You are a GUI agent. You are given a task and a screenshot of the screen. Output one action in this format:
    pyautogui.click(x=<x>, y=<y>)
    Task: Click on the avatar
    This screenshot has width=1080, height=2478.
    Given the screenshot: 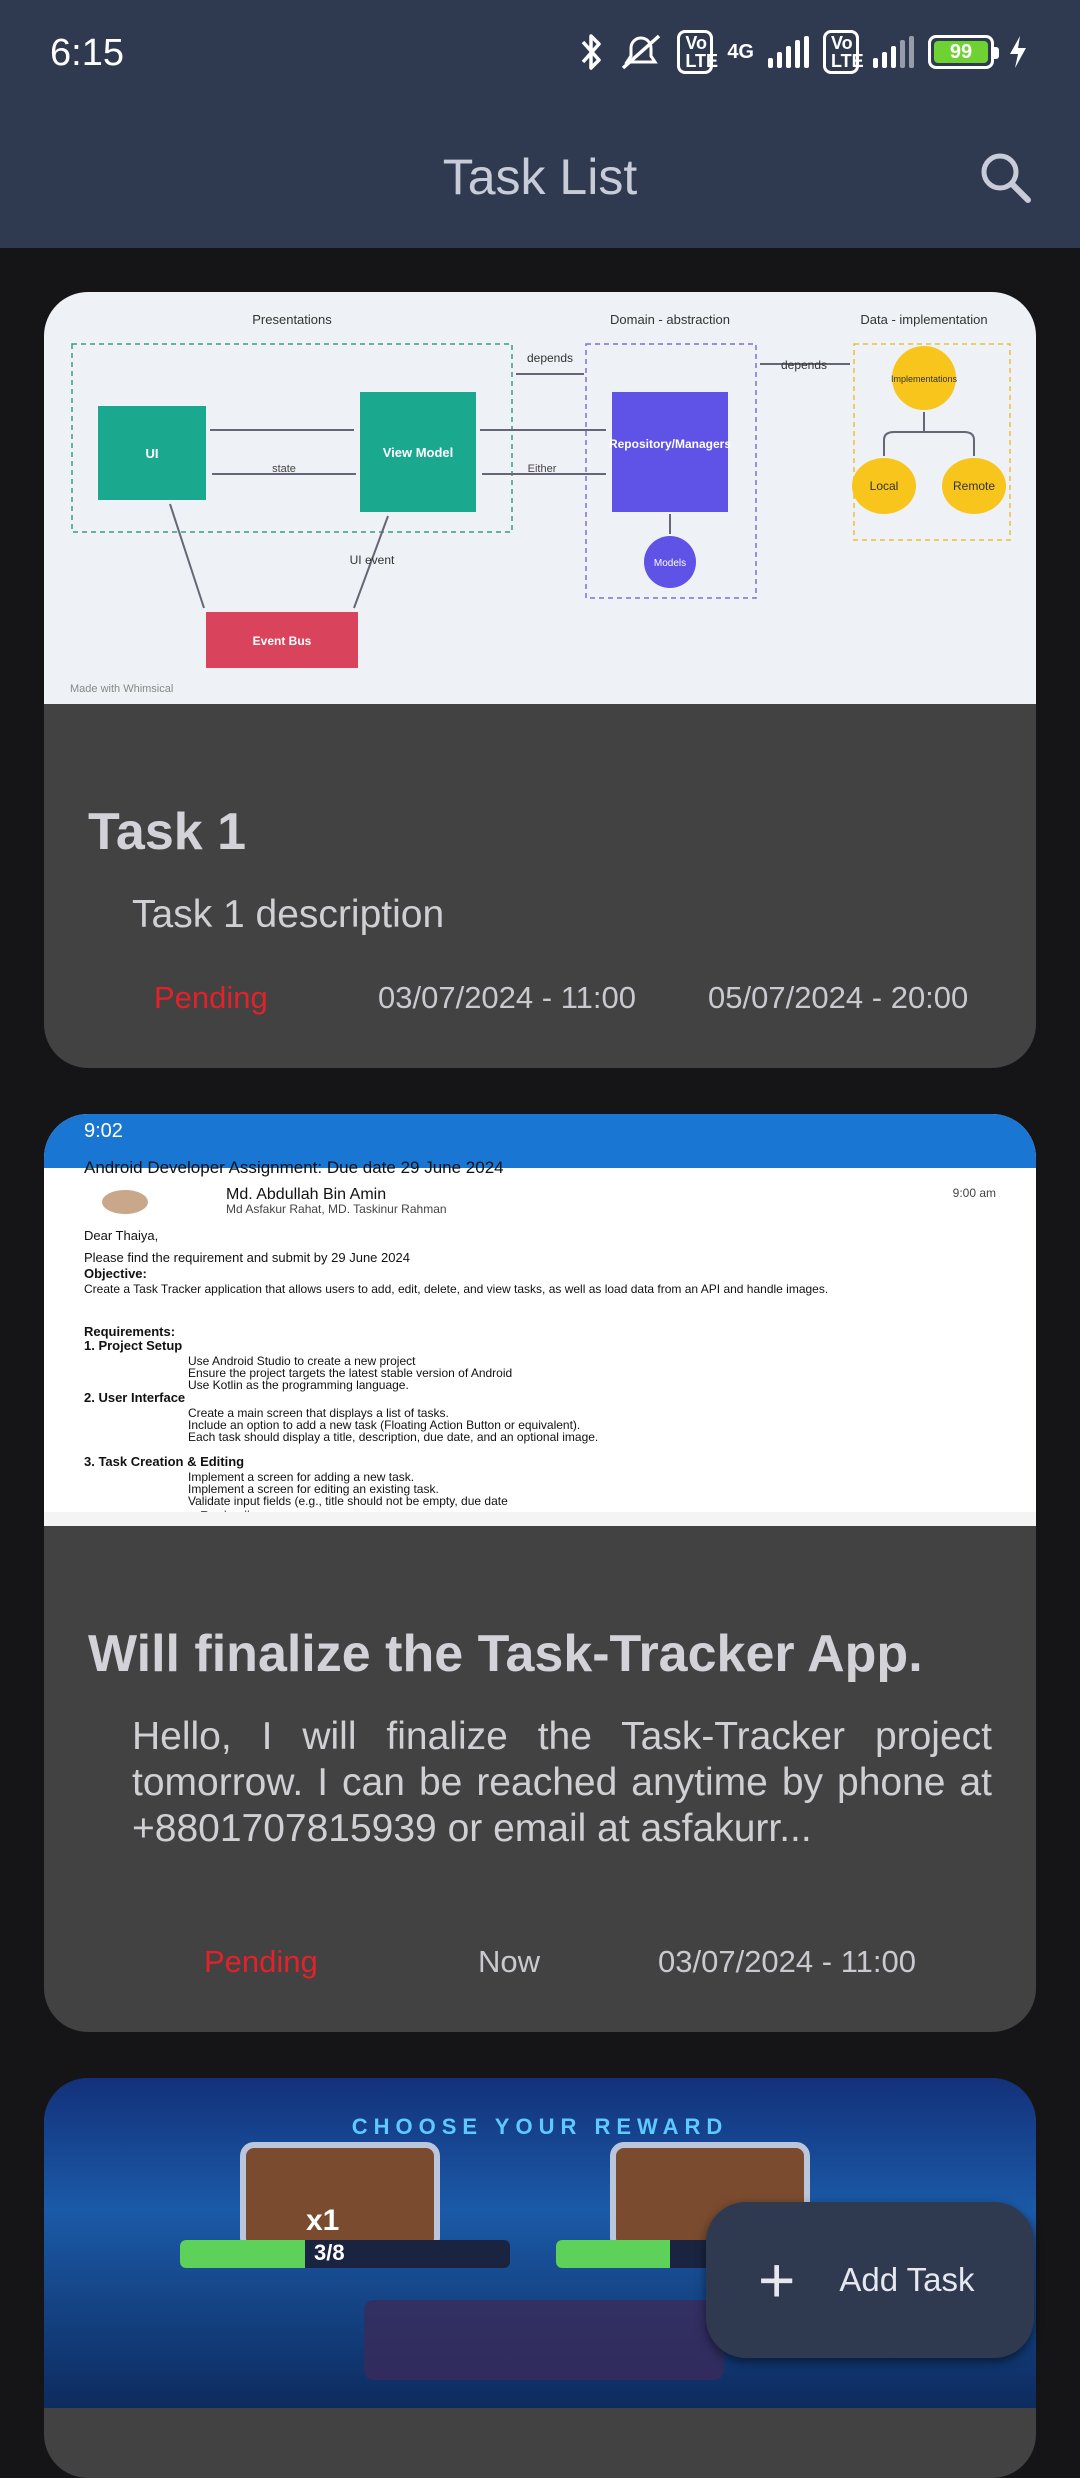 What is the action you would take?
    pyautogui.click(x=125, y=1202)
    